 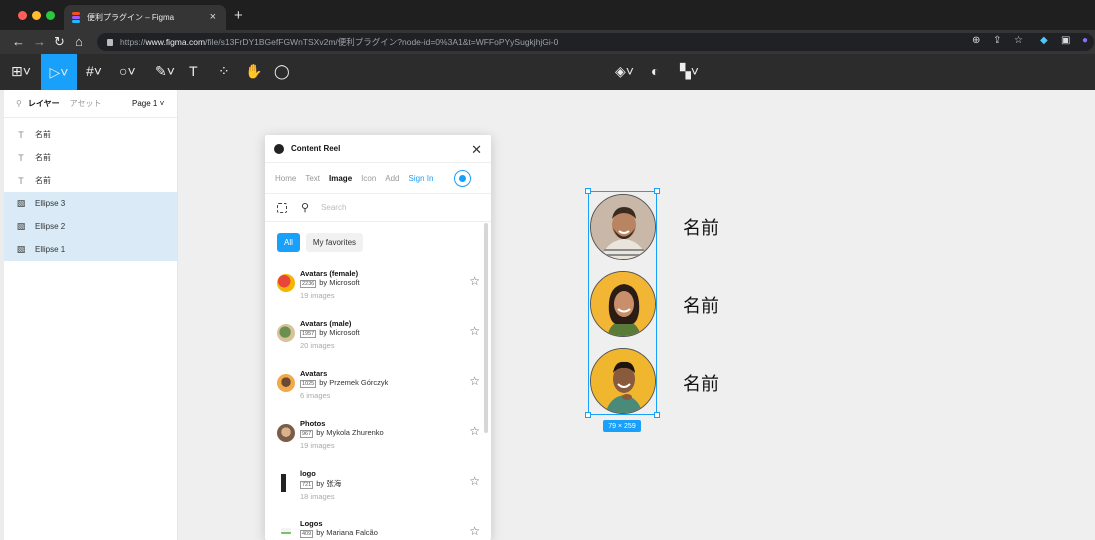 I want to click on list-item: Photos 967 by Mykola Zhurenko 19 images ☆, so click(x=378, y=437).